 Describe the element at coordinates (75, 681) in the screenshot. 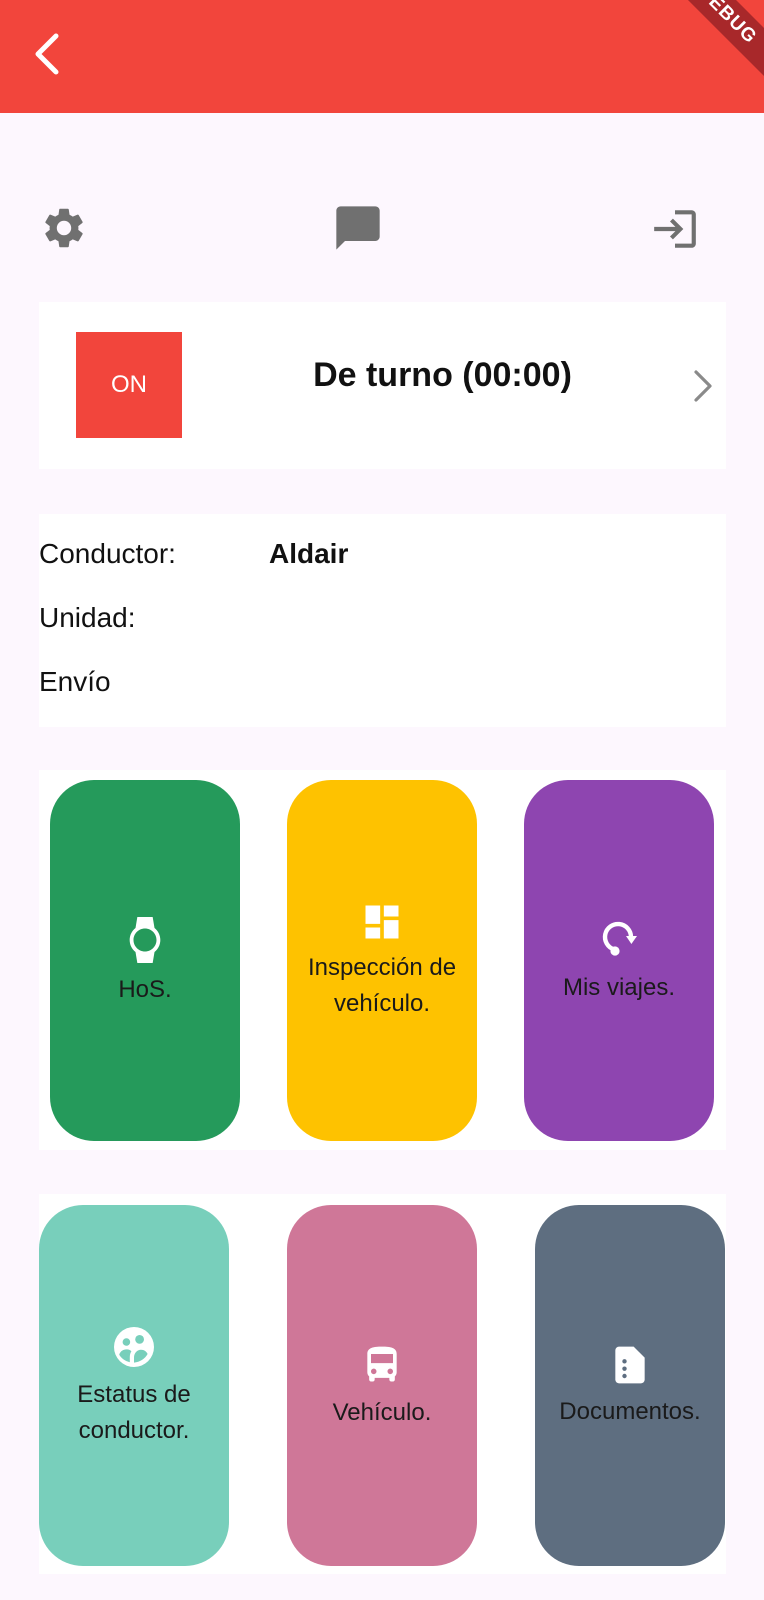

I see `shipment-label: Envío` at that location.